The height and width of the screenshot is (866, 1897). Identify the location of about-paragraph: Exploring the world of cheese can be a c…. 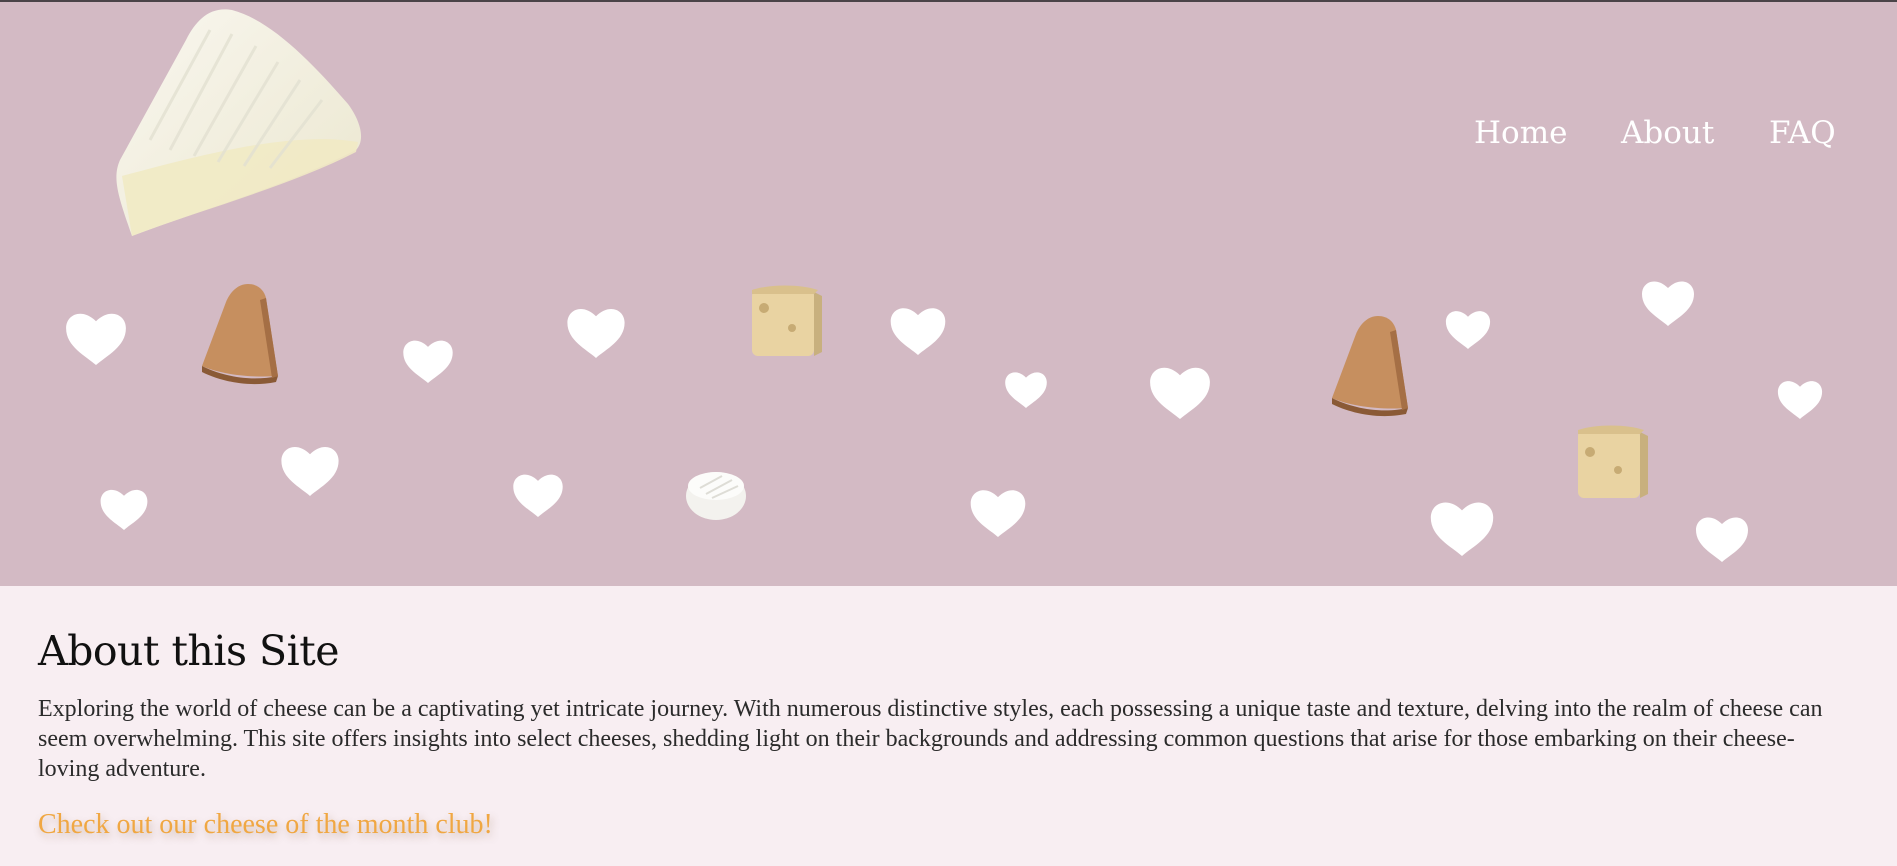
(930, 739).